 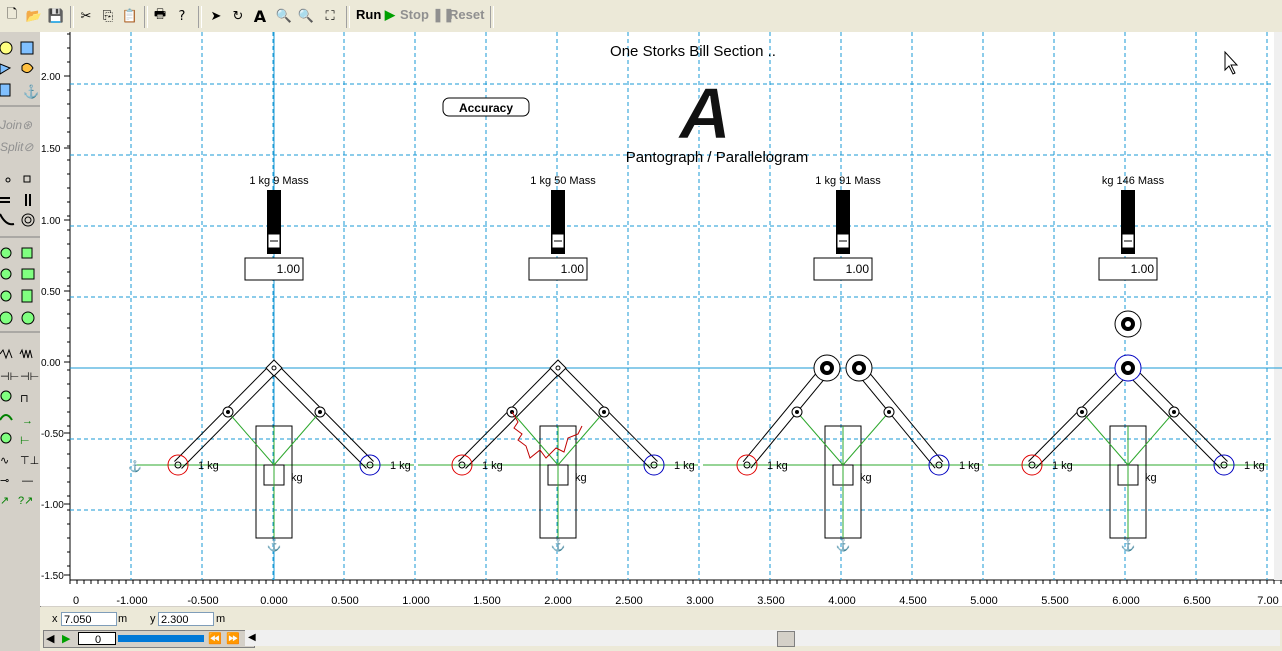 I want to click on damper-tool-icon: ⊣⊢, so click(x=9, y=377).